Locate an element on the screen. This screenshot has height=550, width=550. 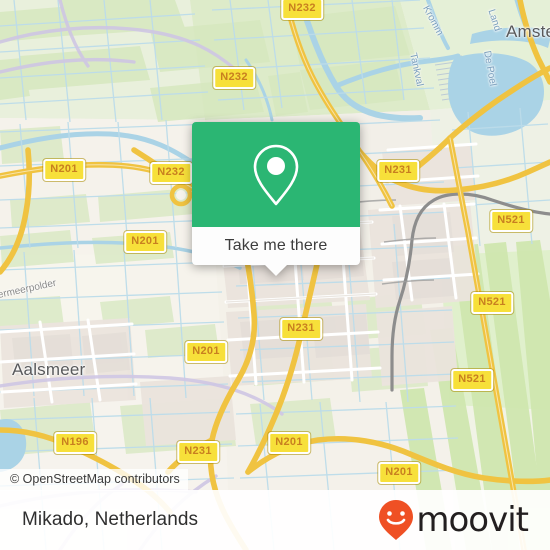
road-shield-n231-bottom: N231 is located at coordinates (198, 452).